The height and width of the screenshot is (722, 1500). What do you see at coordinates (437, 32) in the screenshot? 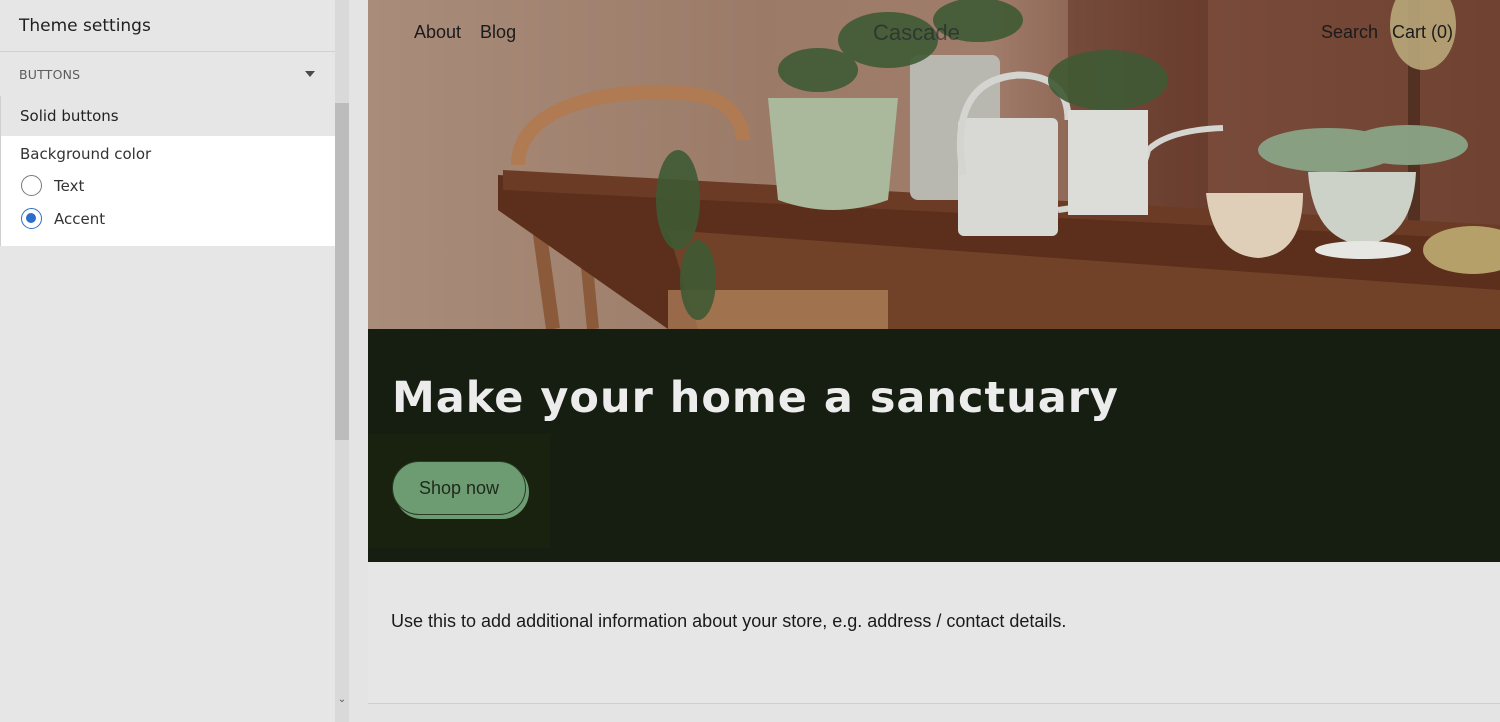
I see `nav-link-about: About` at bounding box center [437, 32].